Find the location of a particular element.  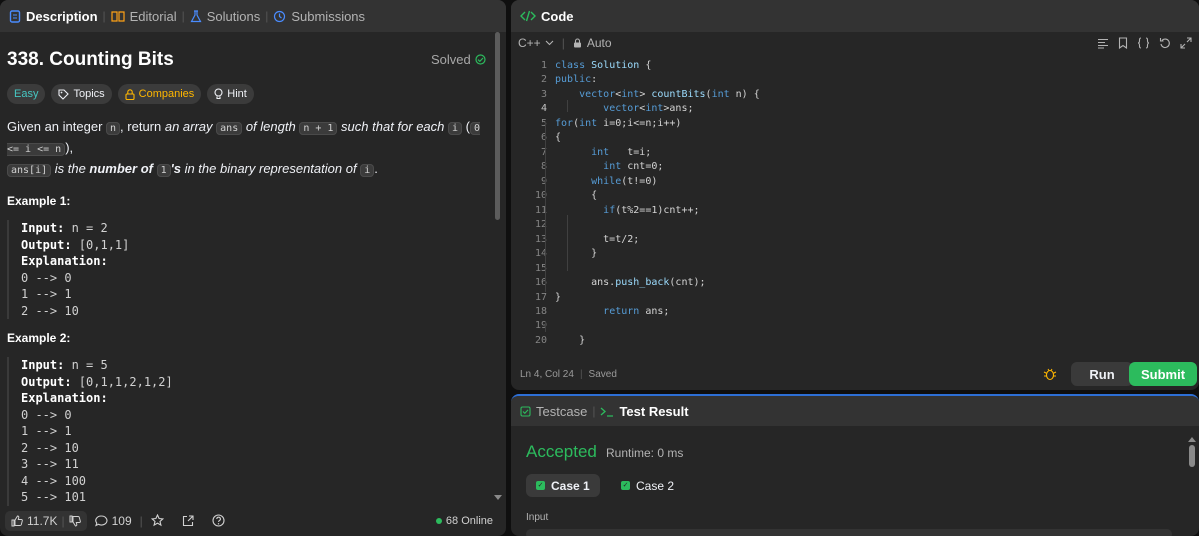

auto-label: Auto is located at coordinates (599, 43).